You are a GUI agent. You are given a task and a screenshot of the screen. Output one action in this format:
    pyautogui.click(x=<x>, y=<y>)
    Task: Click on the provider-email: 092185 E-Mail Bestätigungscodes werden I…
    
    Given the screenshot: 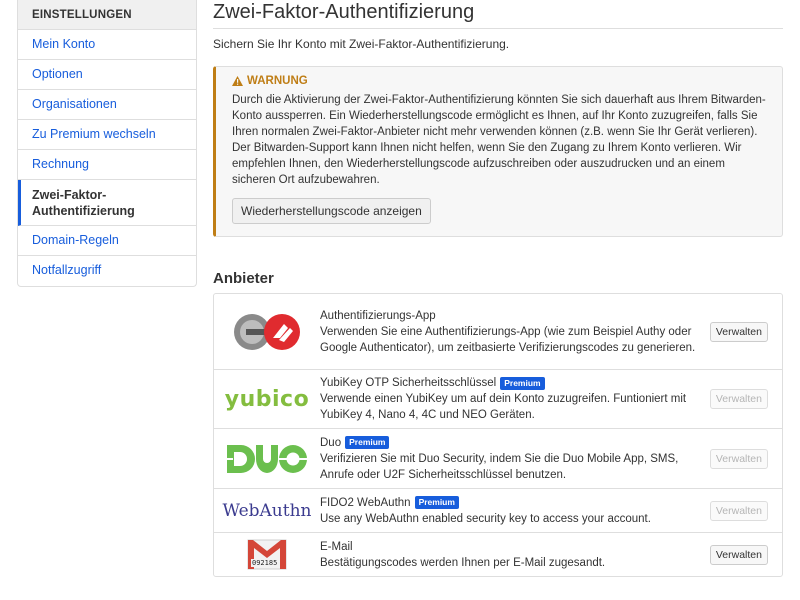 What is the action you would take?
    pyautogui.click(x=498, y=554)
    